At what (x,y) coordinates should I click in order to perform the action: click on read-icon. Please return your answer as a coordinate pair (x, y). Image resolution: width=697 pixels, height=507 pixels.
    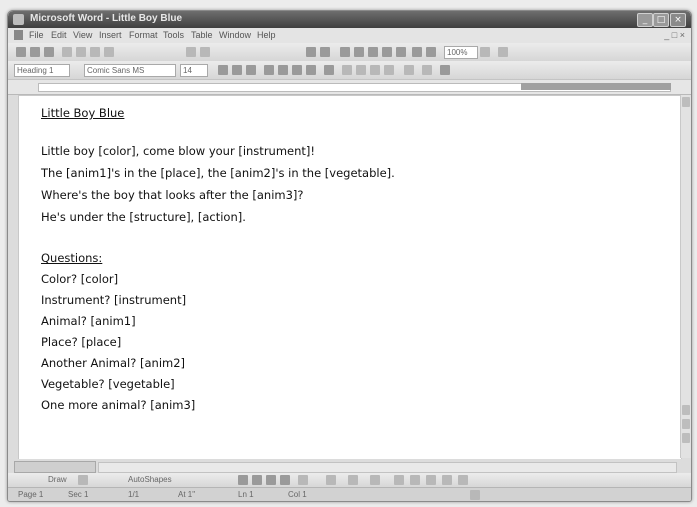
    Looking at the image, I should click on (503, 52).